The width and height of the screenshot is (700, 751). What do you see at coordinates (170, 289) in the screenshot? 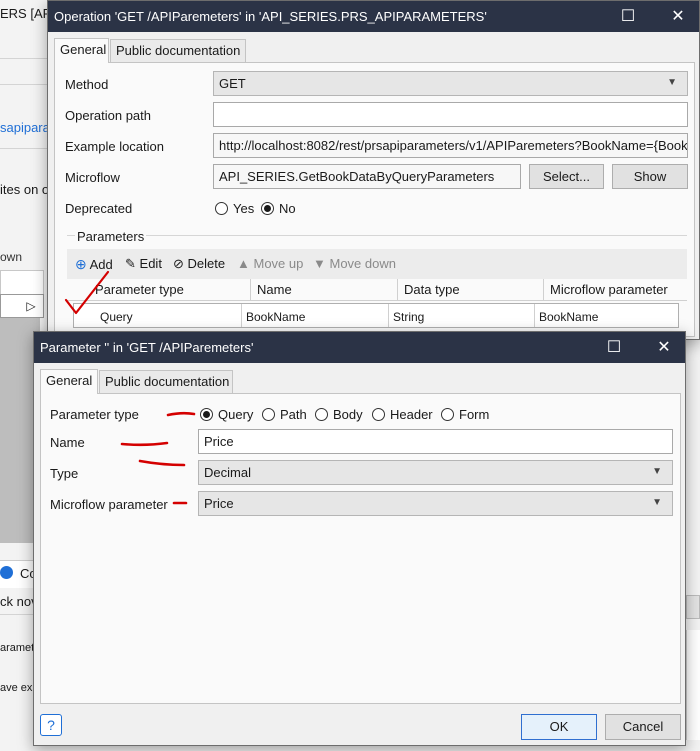
I see `column-header: Parameter type` at bounding box center [170, 289].